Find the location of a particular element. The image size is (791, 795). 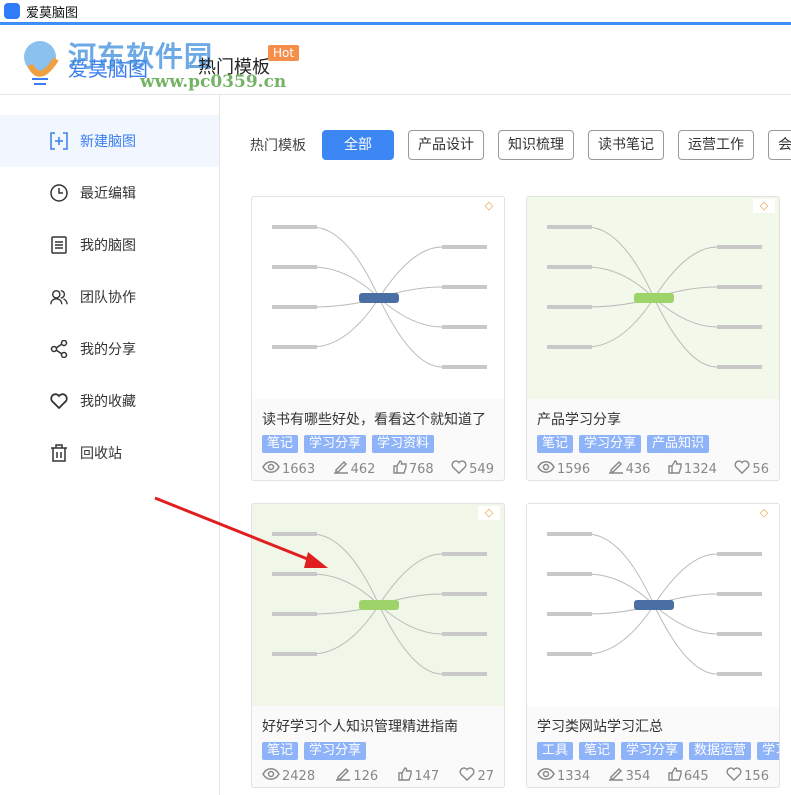

stat-likes: 645 is located at coordinates (688, 776).